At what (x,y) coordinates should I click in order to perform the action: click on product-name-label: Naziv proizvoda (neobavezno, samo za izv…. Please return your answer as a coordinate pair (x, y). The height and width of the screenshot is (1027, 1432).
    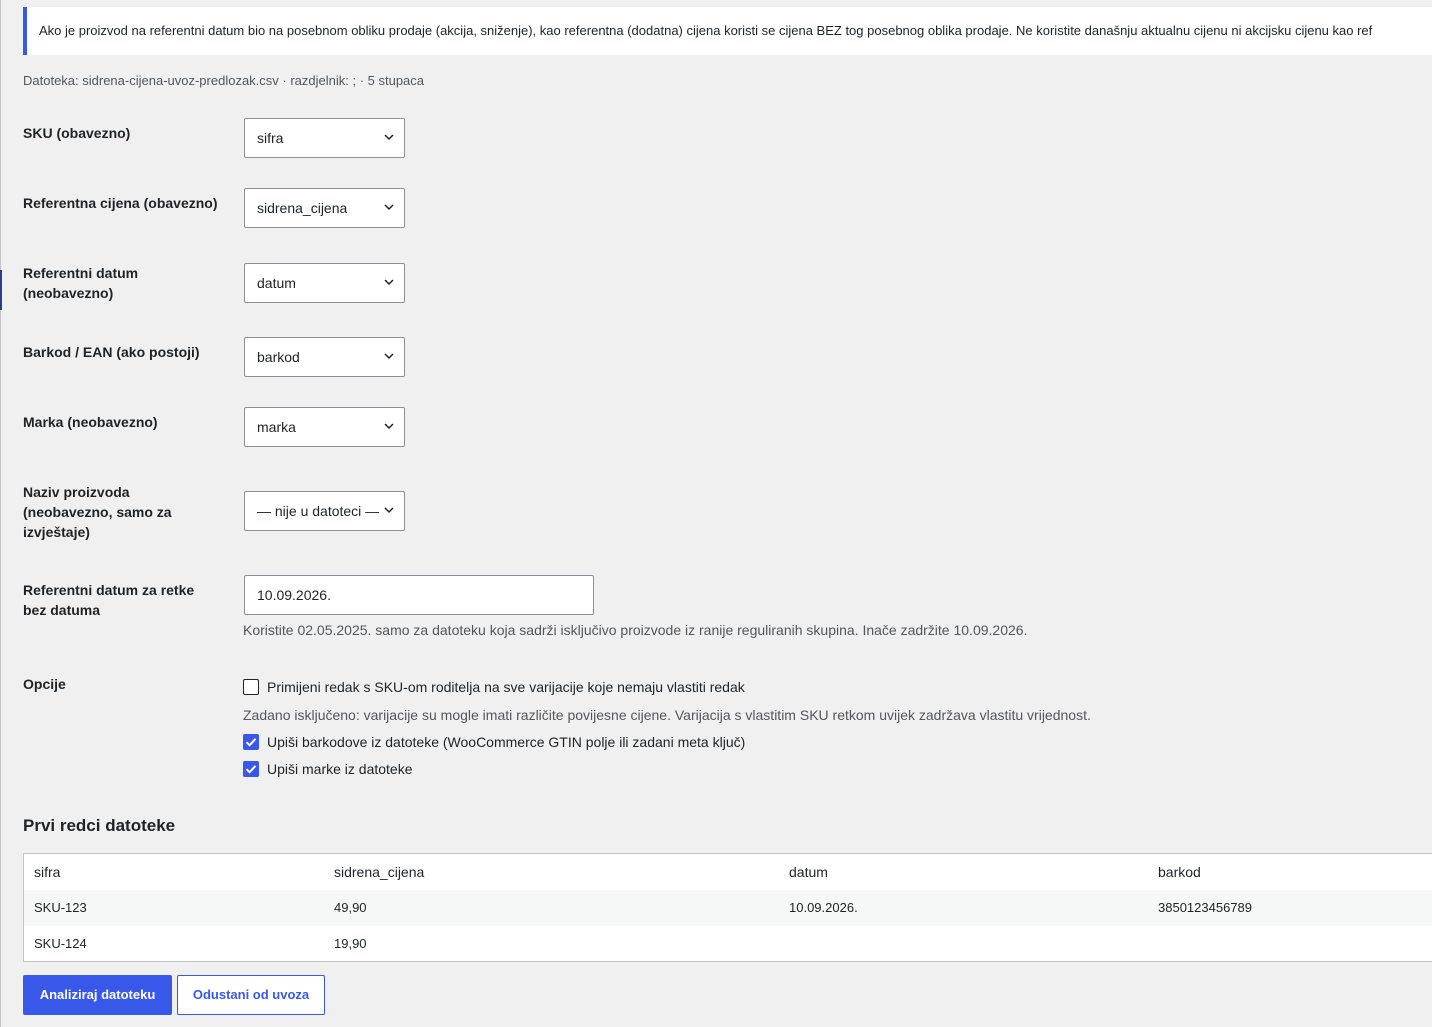
    Looking at the image, I should click on (125, 512).